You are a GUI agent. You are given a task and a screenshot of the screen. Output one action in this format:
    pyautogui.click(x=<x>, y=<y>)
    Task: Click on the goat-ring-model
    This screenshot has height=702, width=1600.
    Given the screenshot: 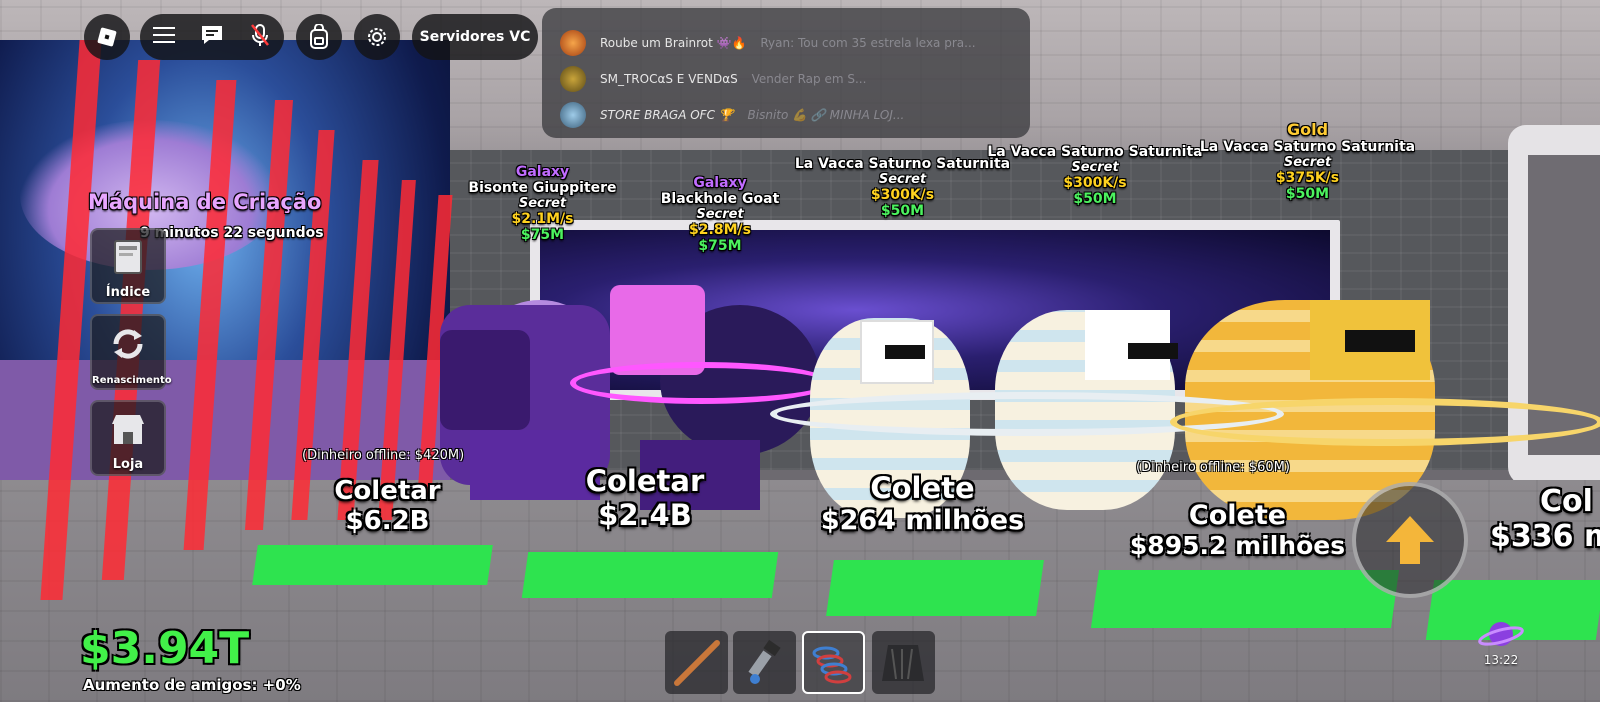 What is the action you would take?
    pyautogui.click(x=701, y=383)
    